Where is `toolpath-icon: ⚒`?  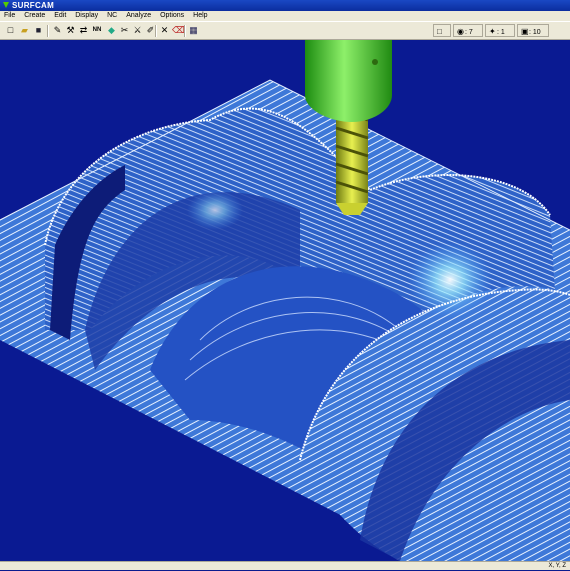
toolpath-icon: ⚒ is located at coordinates (70, 30).